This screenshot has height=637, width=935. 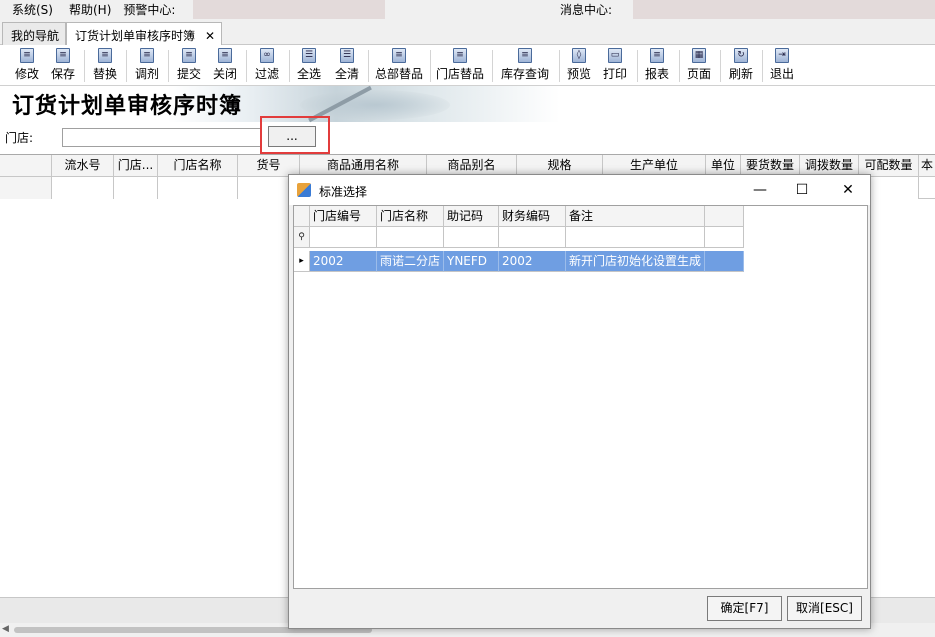 I want to click on cell-finance-code: 2002, so click(x=532, y=261).